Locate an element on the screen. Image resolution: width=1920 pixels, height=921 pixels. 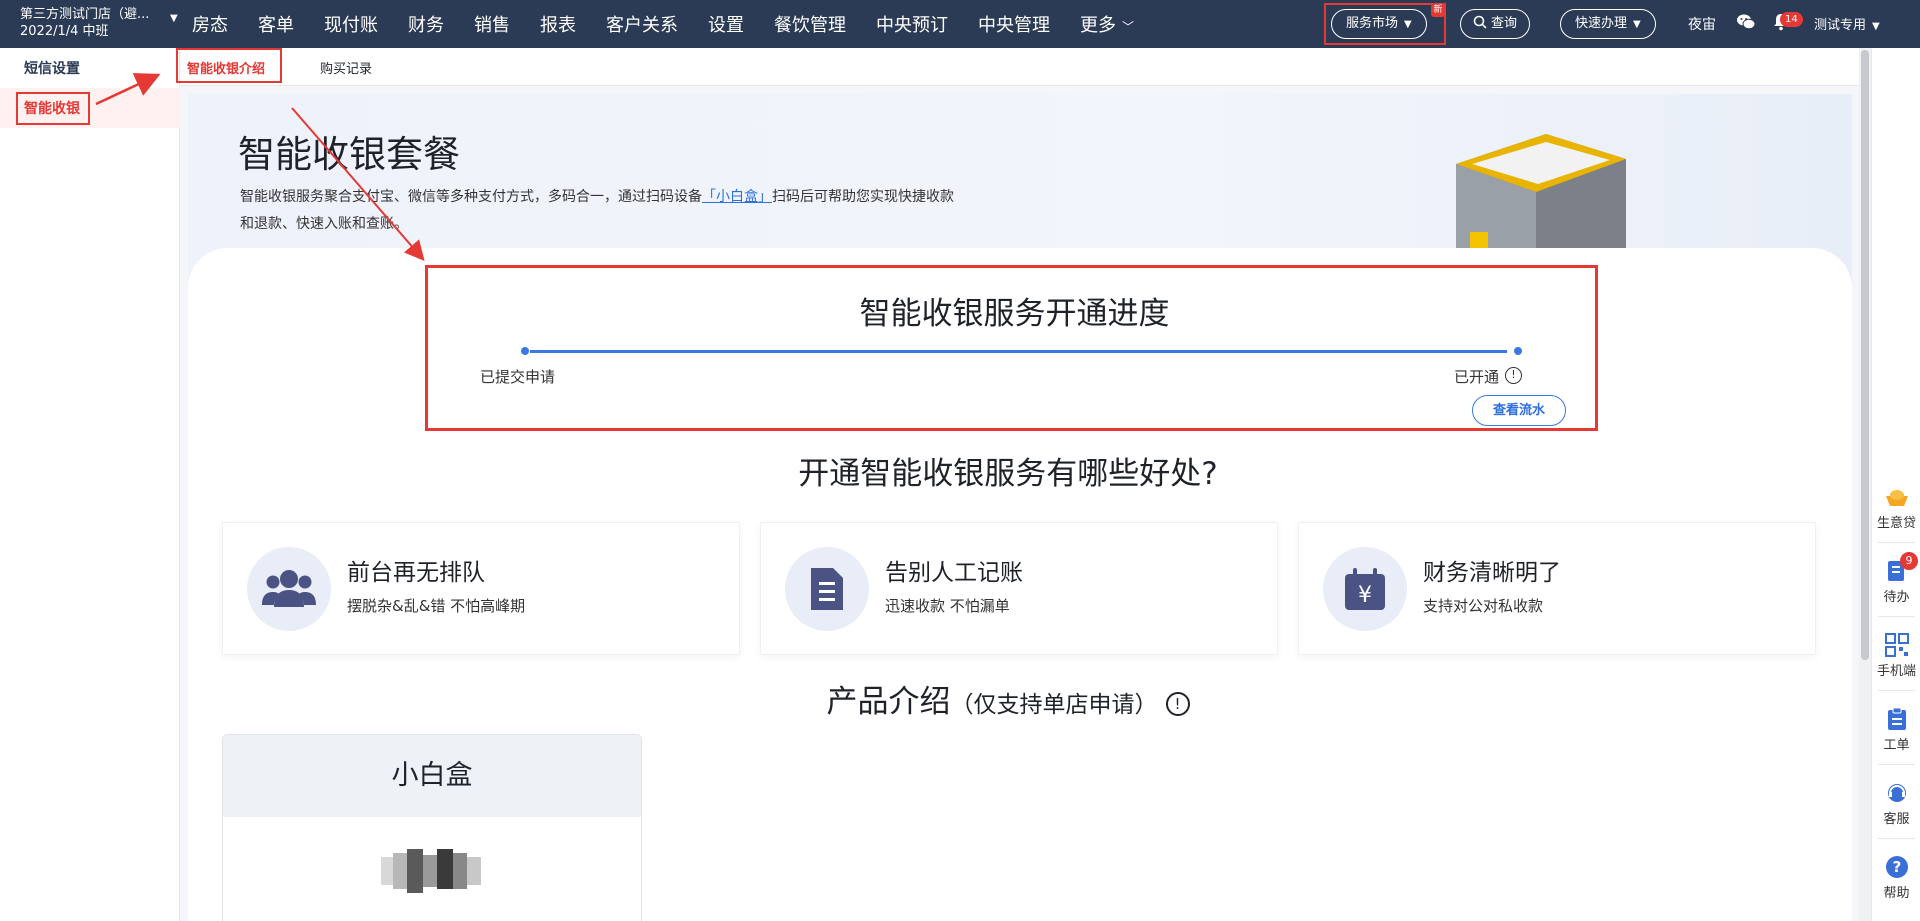
user-name: 测试专用 is located at coordinates (1840, 25).